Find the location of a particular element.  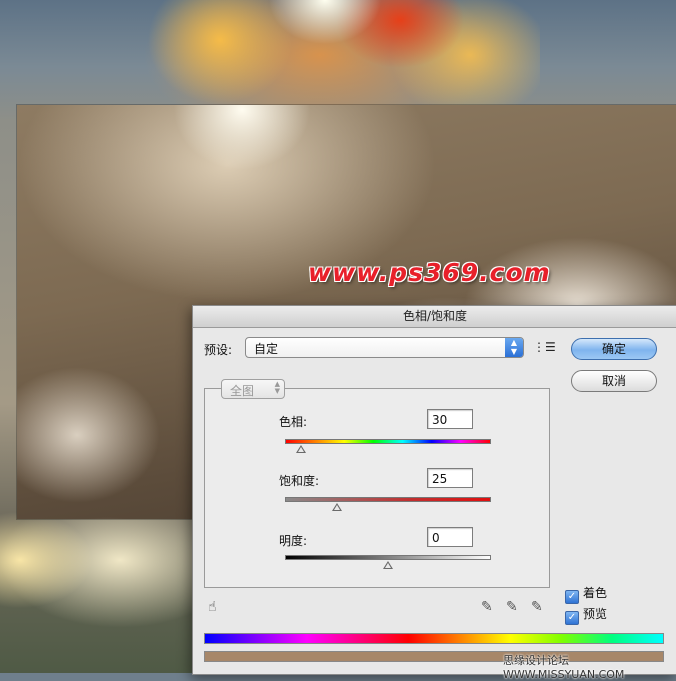

preset-label: 预设: is located at coordinates (218, 350).